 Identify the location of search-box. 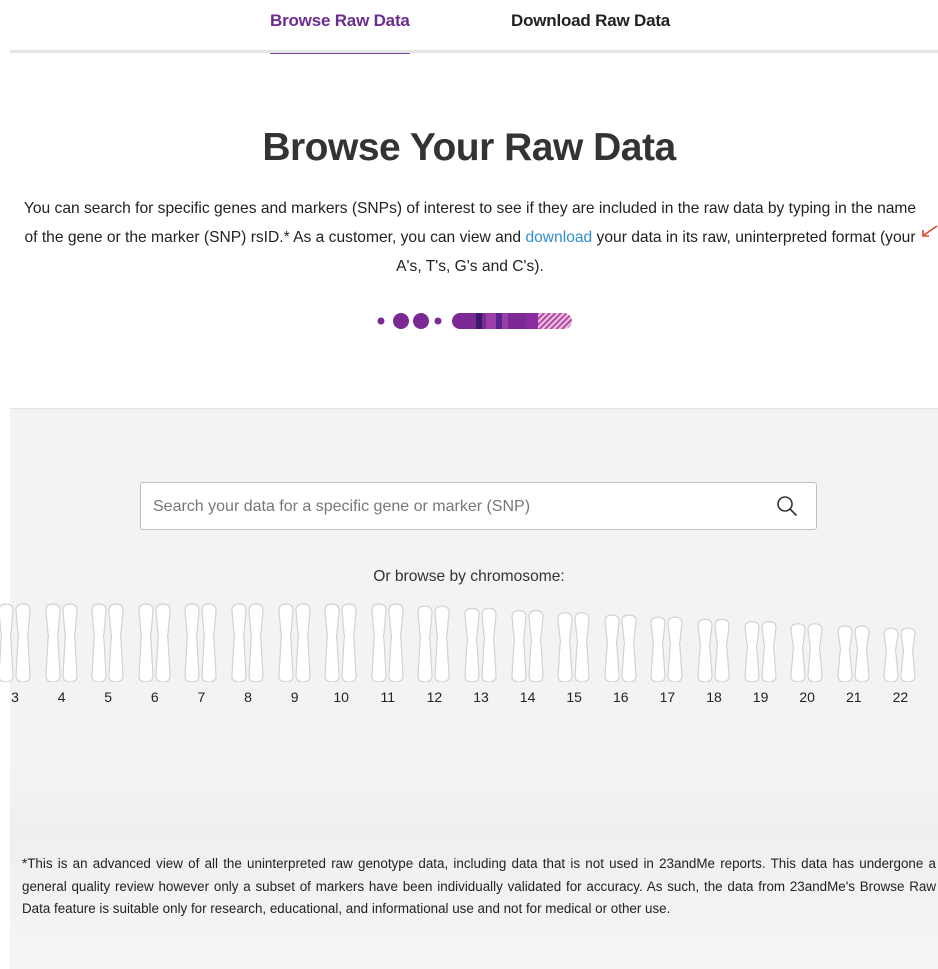
(478, 506).